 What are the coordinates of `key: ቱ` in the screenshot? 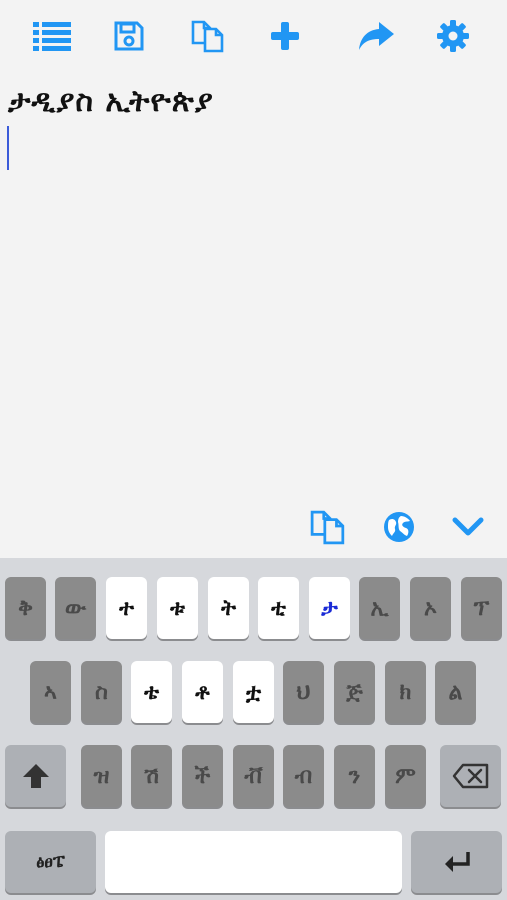 It's located at (177, 608).